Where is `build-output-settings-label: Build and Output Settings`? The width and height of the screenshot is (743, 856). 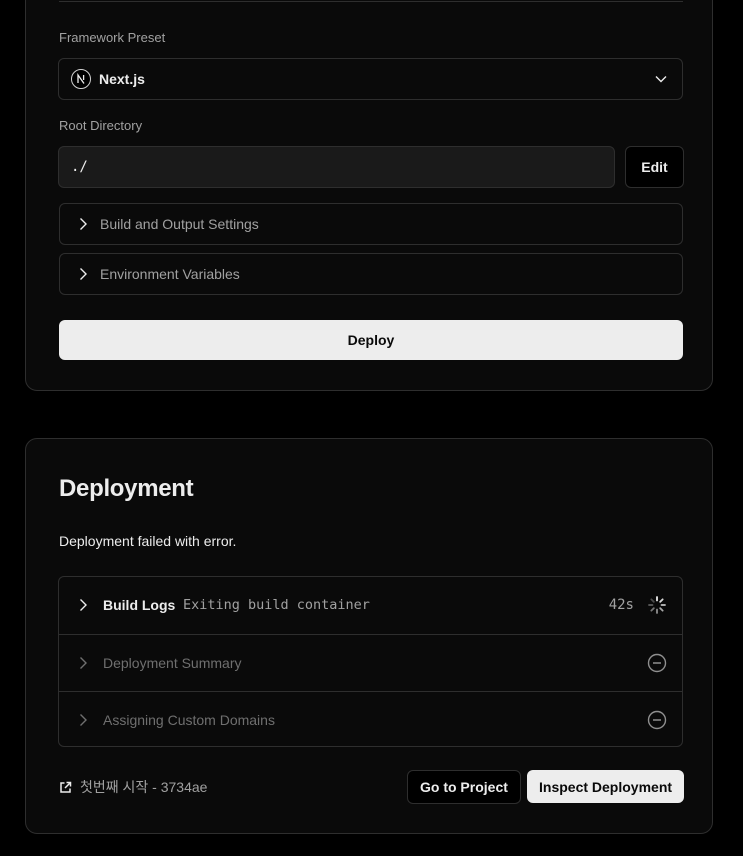 build-output-settings-label: Build and Output Settings is located at coordinates (179, 224).